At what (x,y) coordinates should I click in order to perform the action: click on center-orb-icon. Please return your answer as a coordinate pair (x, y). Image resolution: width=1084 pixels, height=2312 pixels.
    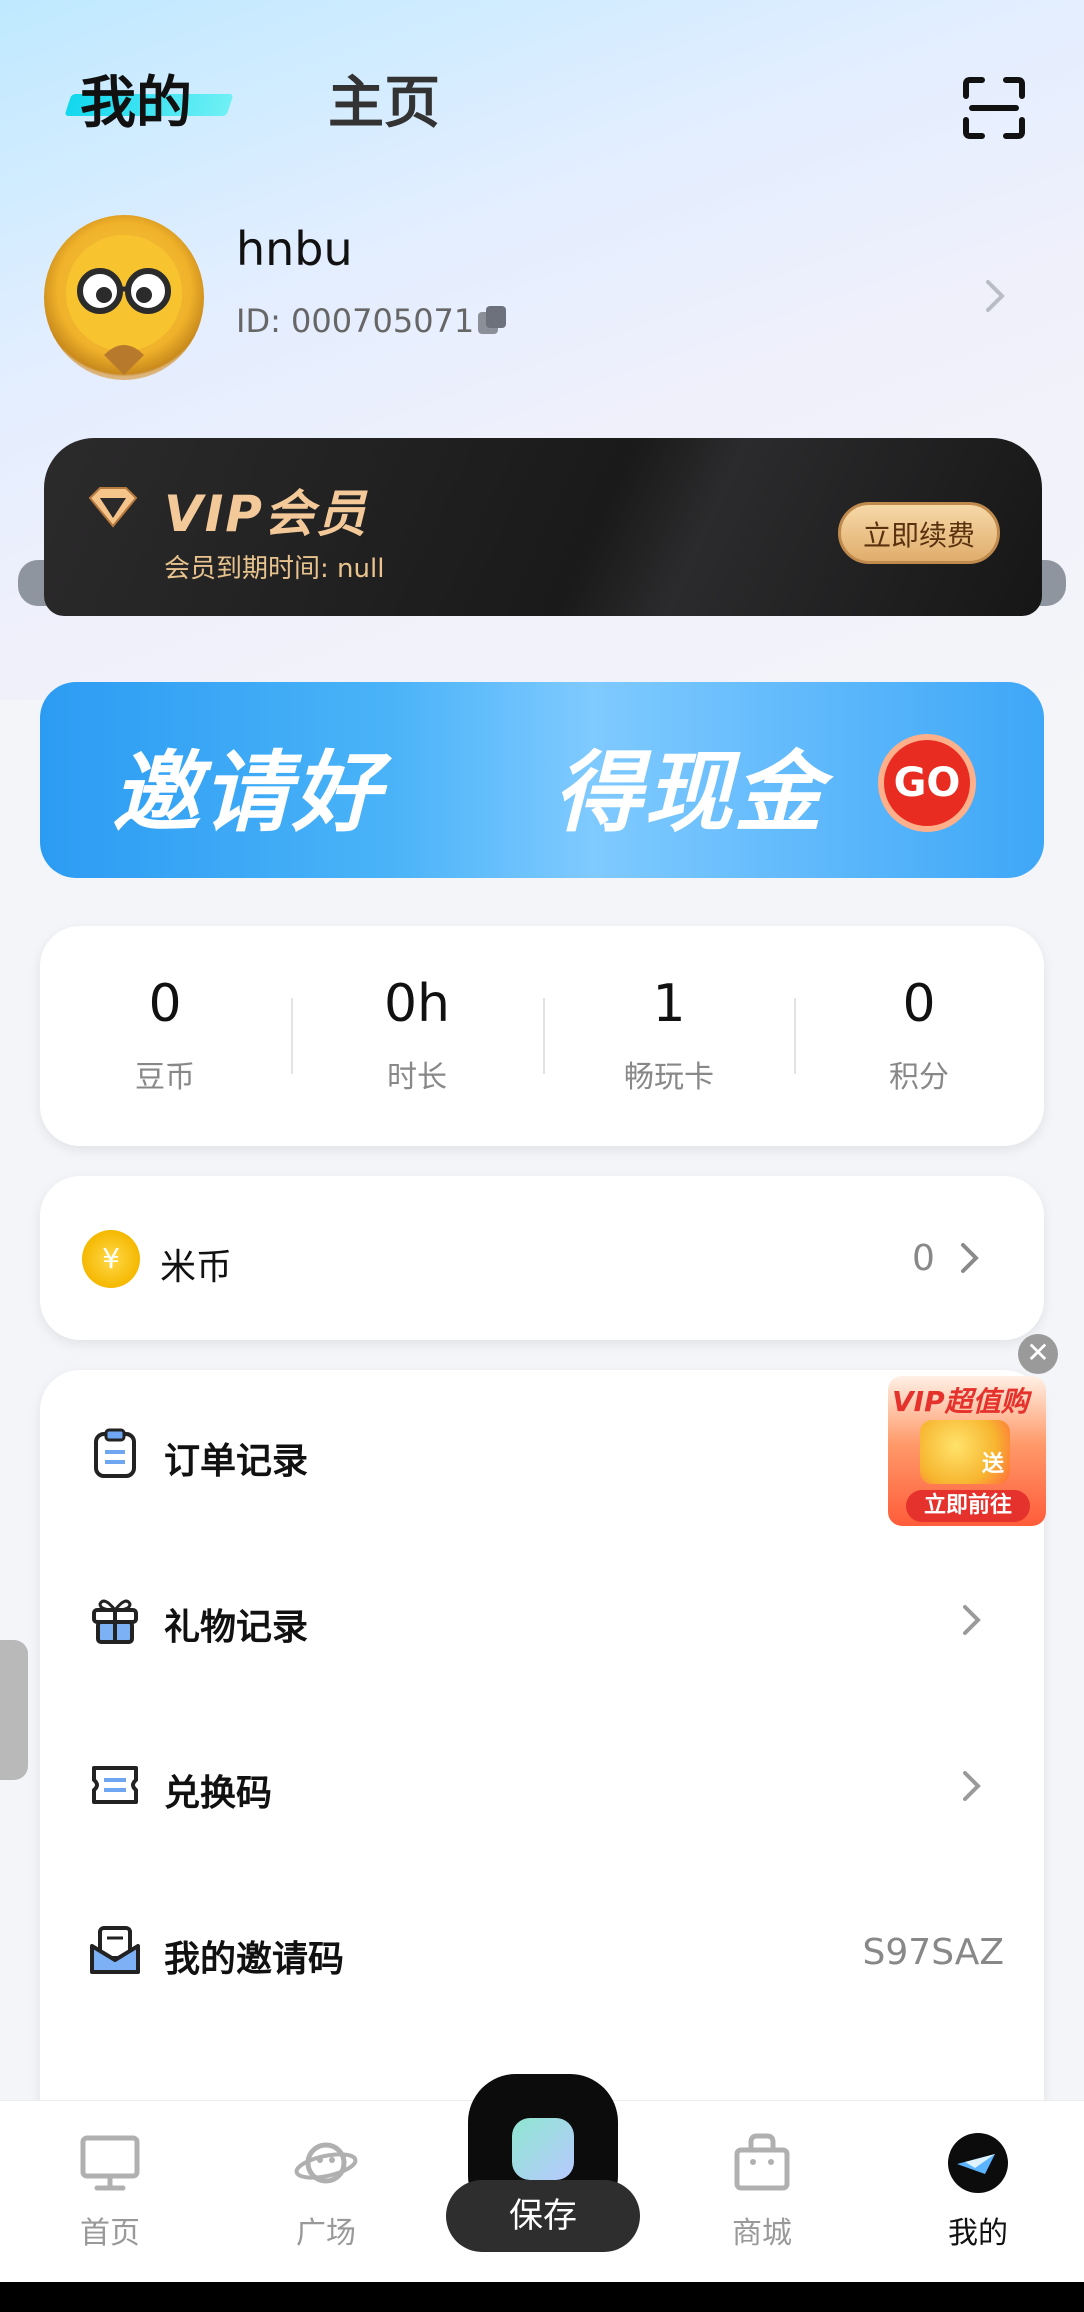
    Looking at the image, I should click on (543, 2149).